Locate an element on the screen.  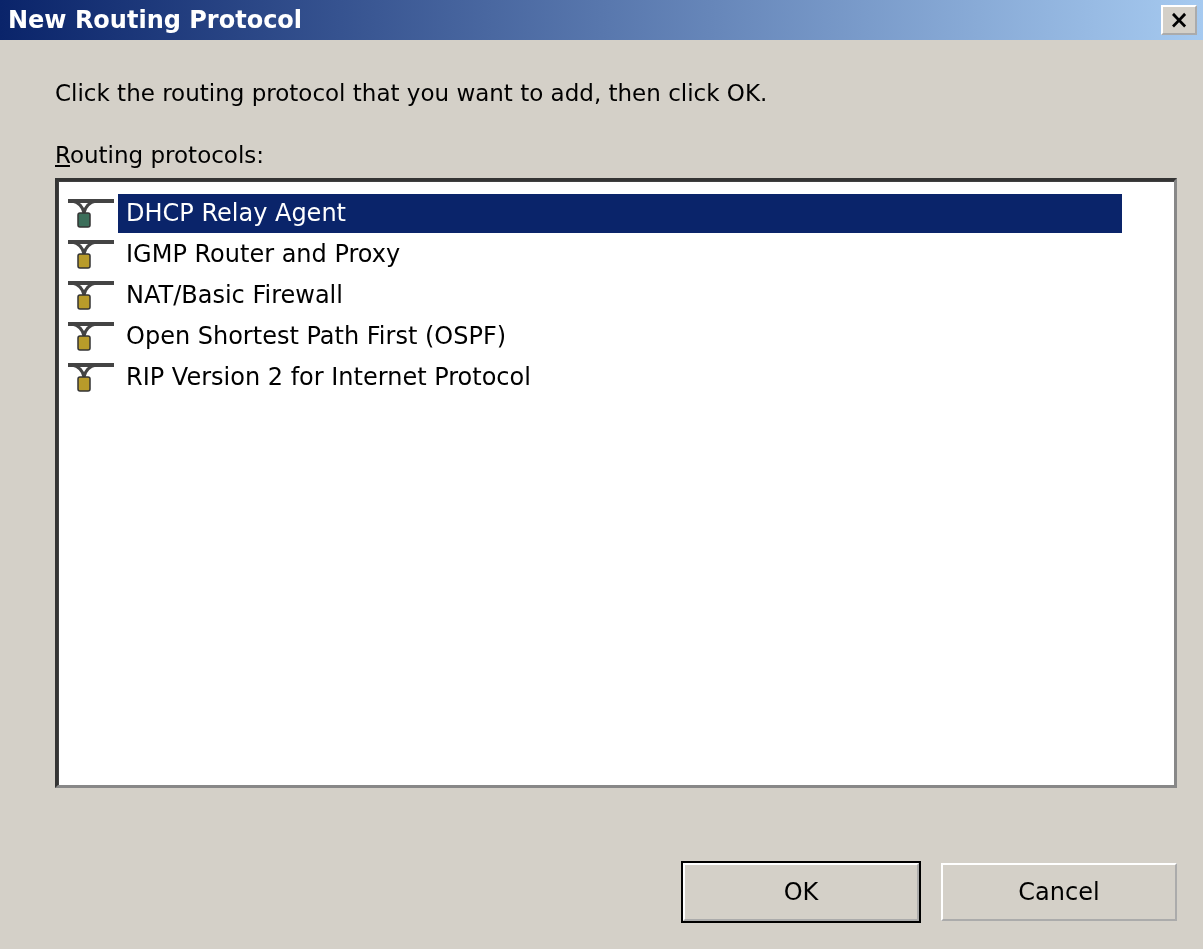
instruction-text: Click the routing protocol that you want to add, then click OK. is located at coordinates (412, 93).